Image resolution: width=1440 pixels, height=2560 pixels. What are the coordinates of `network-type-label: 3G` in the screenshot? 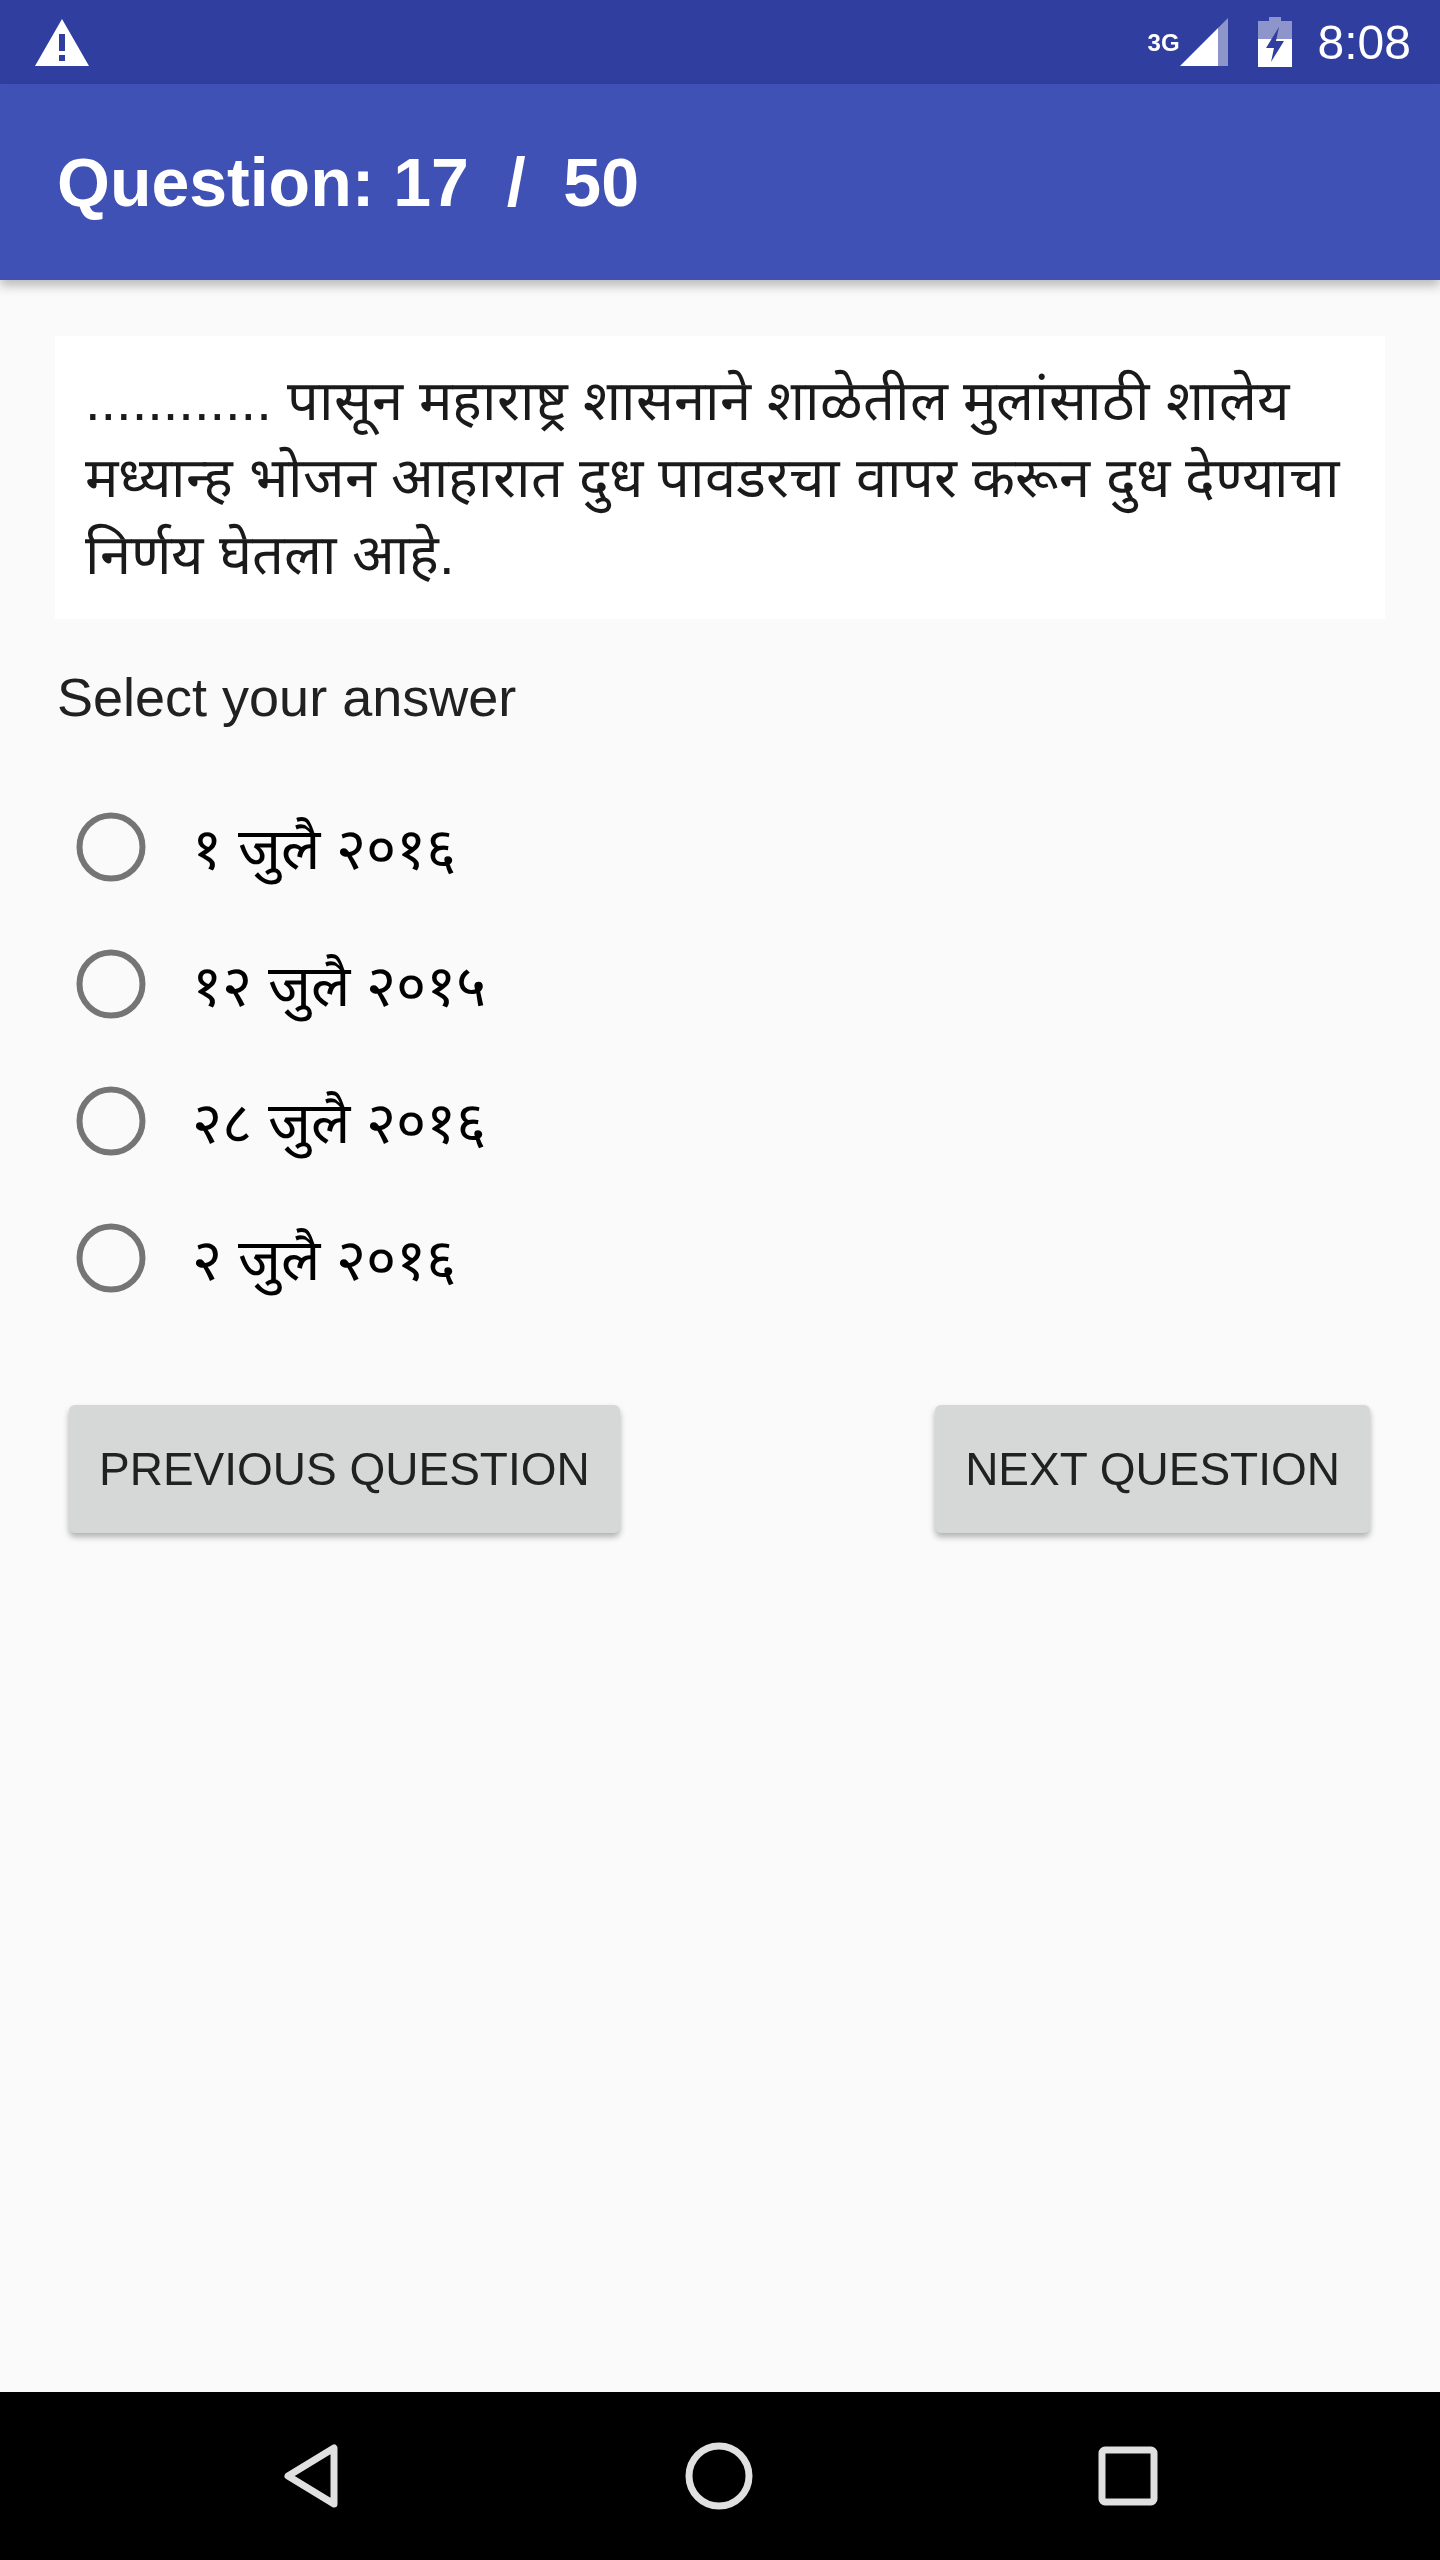 It's located at (1163, 42).